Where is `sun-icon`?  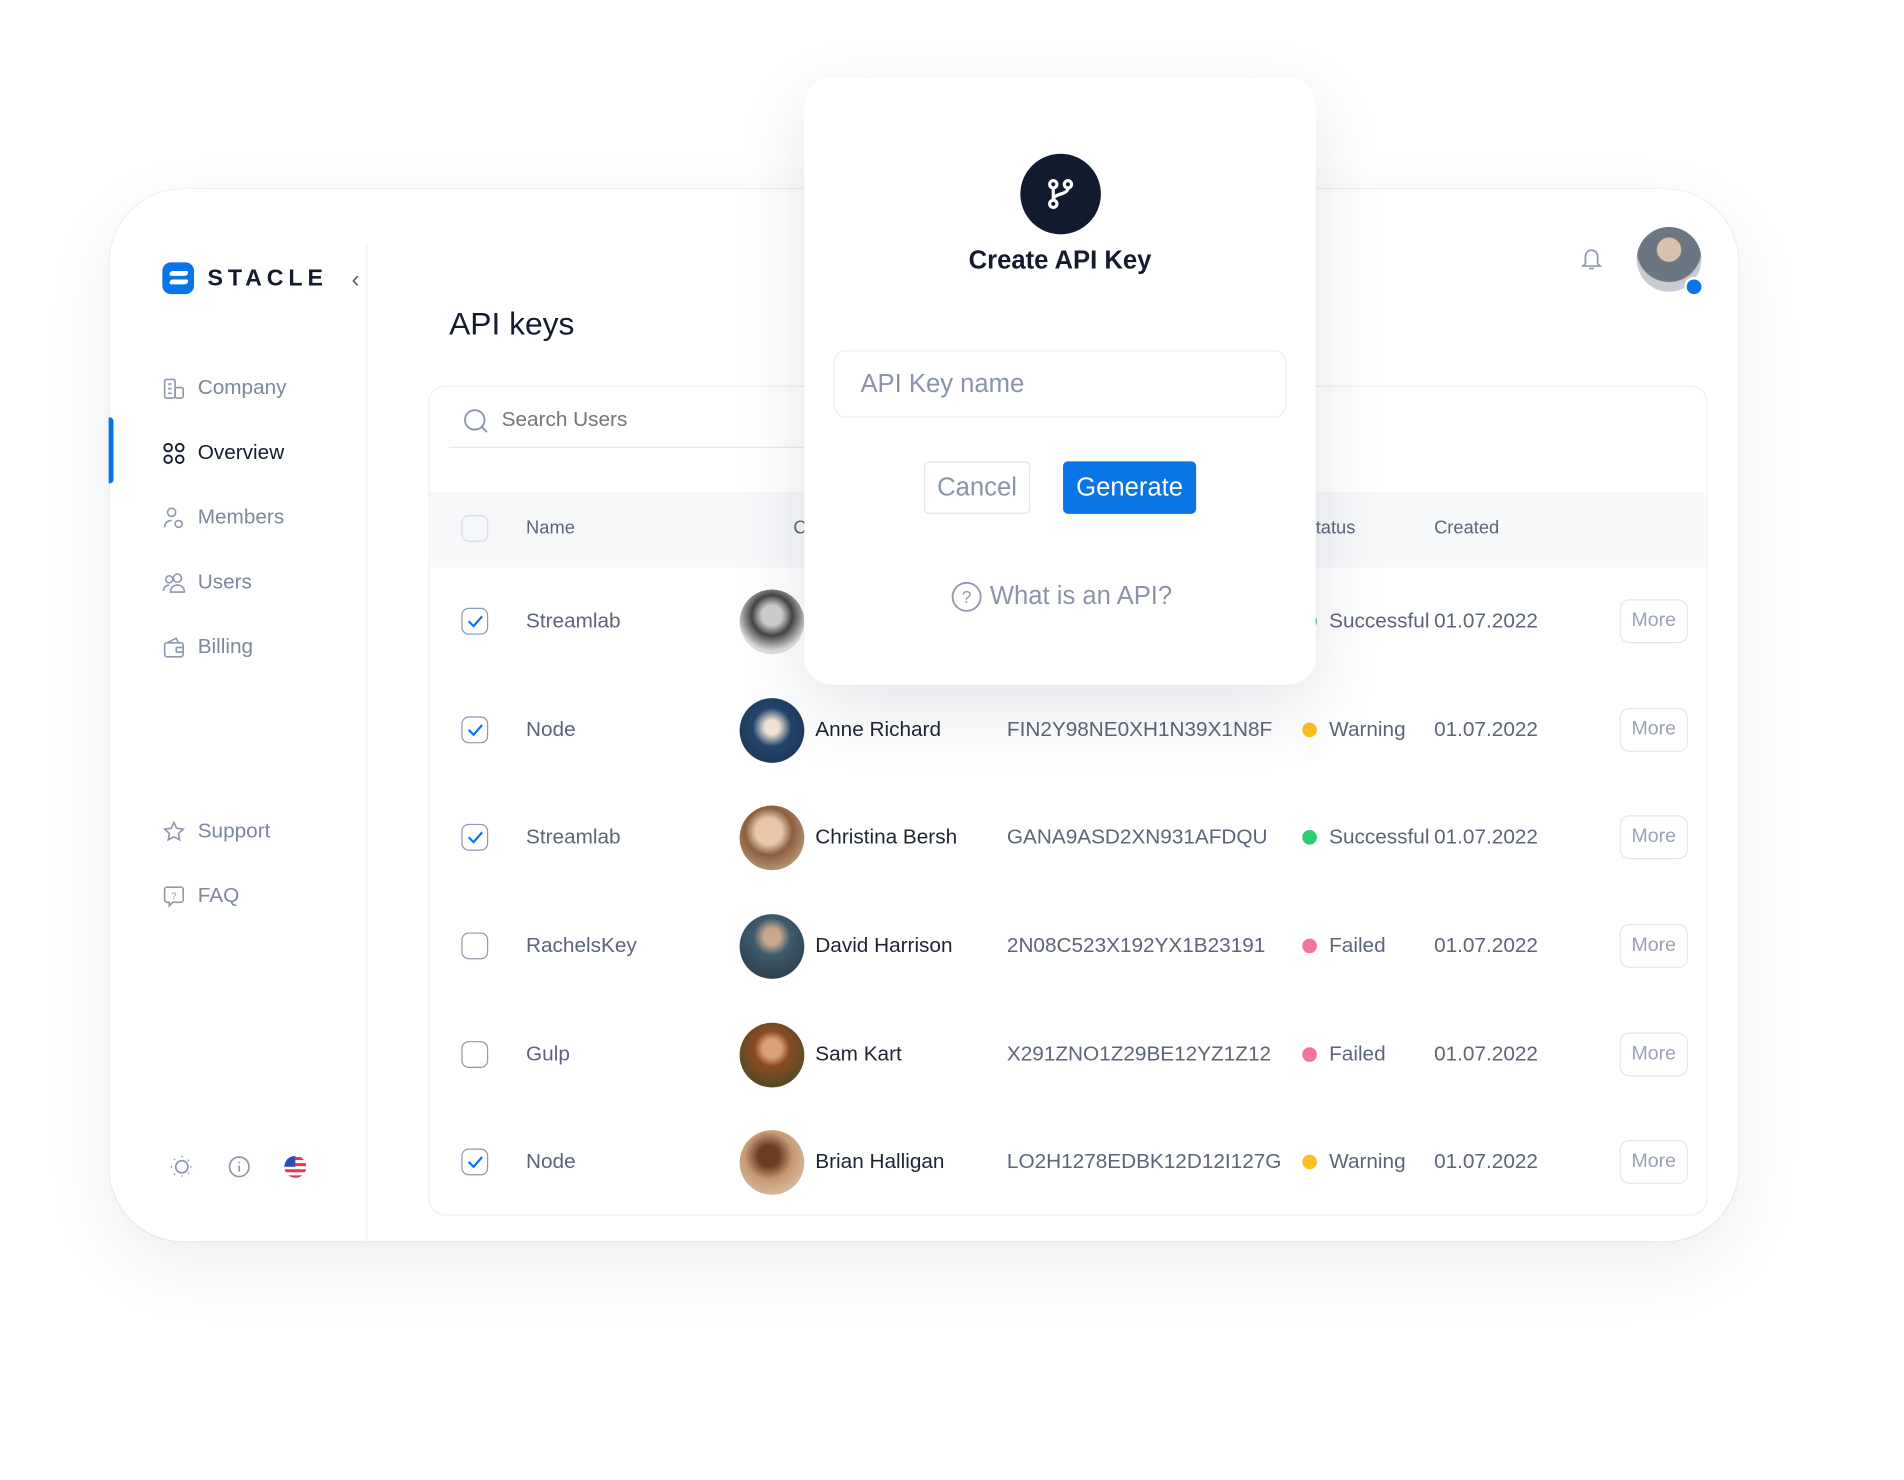
sun-icon is located at coordinates (182, 1167).